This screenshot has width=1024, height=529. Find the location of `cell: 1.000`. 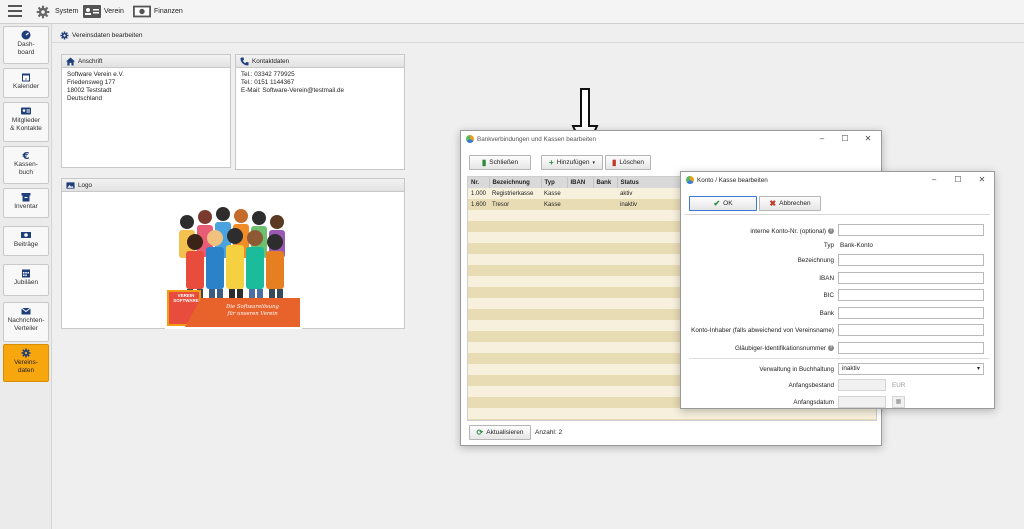

cell: 1.000 is located at coordinates (479, 193).